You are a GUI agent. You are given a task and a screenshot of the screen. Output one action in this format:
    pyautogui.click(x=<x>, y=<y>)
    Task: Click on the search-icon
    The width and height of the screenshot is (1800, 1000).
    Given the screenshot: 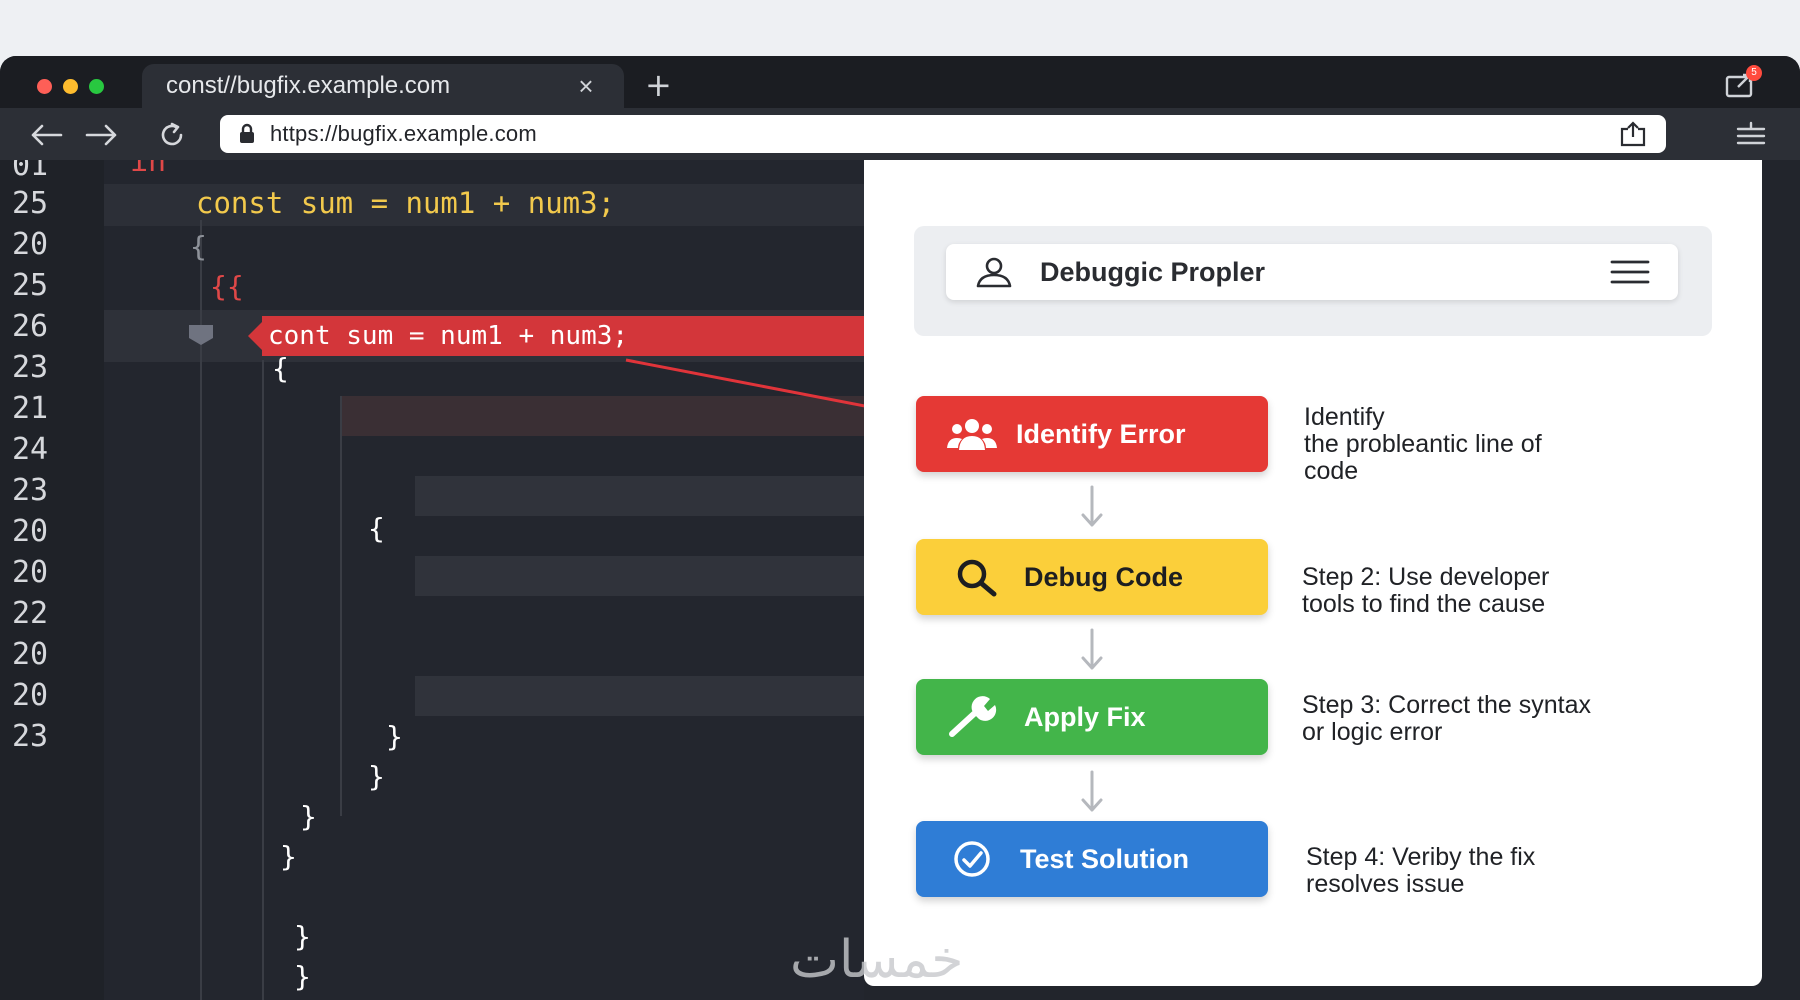 What is the action you would take?
    pyautogui.click(x=977, y=578)
    